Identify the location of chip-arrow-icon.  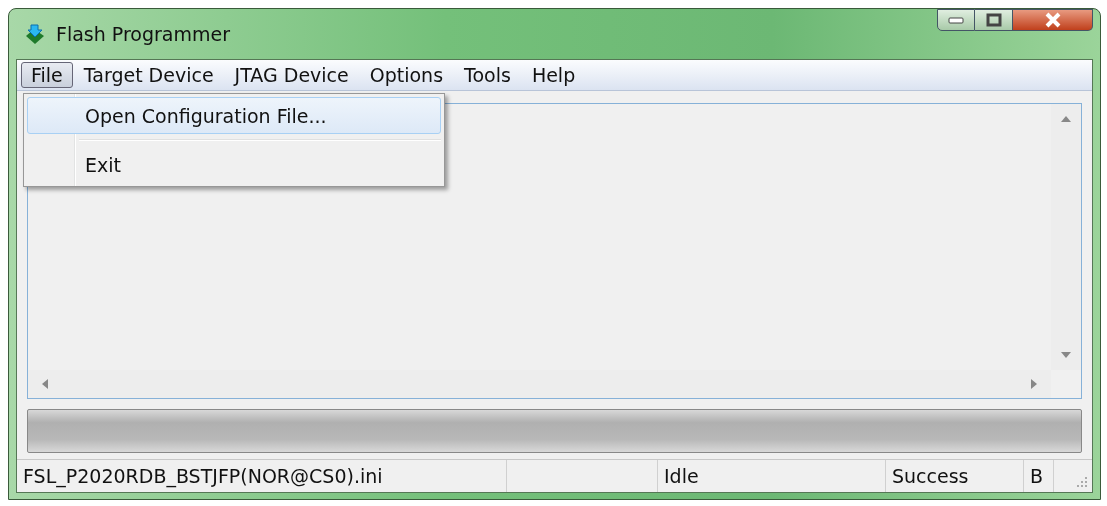
(35, 34).